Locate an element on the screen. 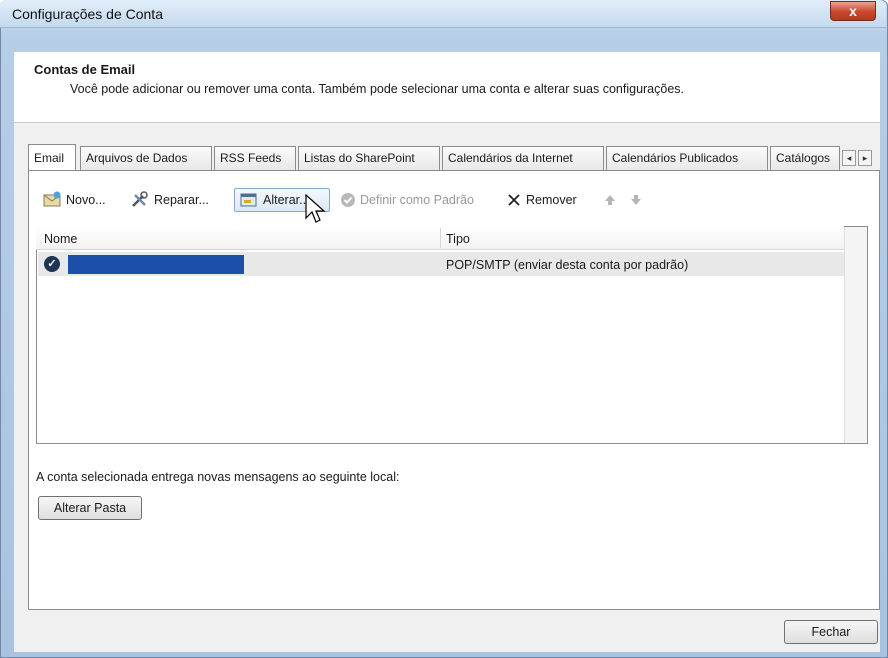 This screenshot has width=888, height=658. default-account-check-icon: ✓ is located at coordinates (52, 264).